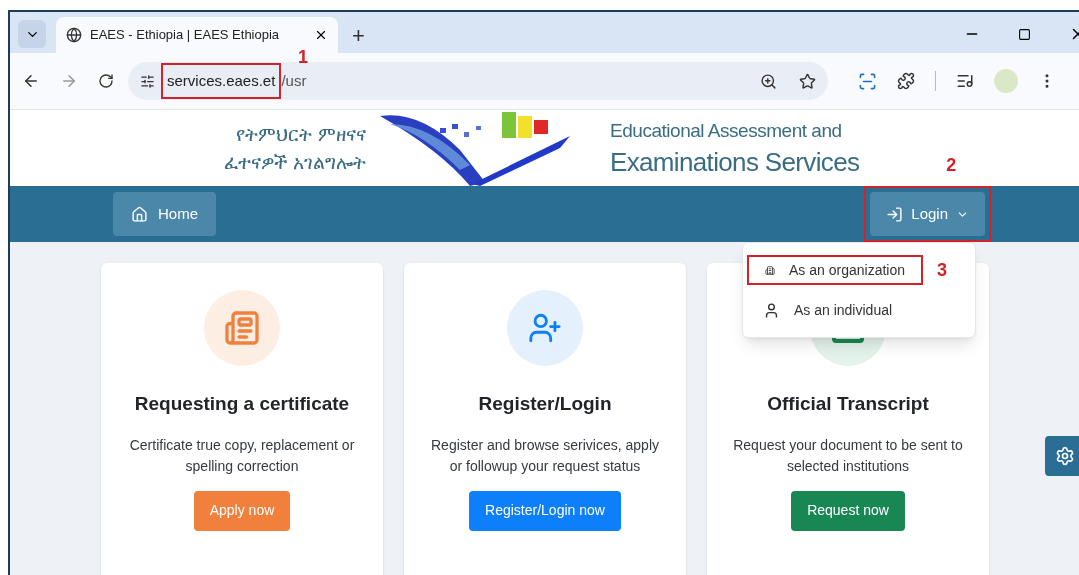 This screenshot has height=575, width=1079. What do you see at coordinates (164, 214) in the screenshot?
I see `home-button: Home` at bounding box center [164, 214].